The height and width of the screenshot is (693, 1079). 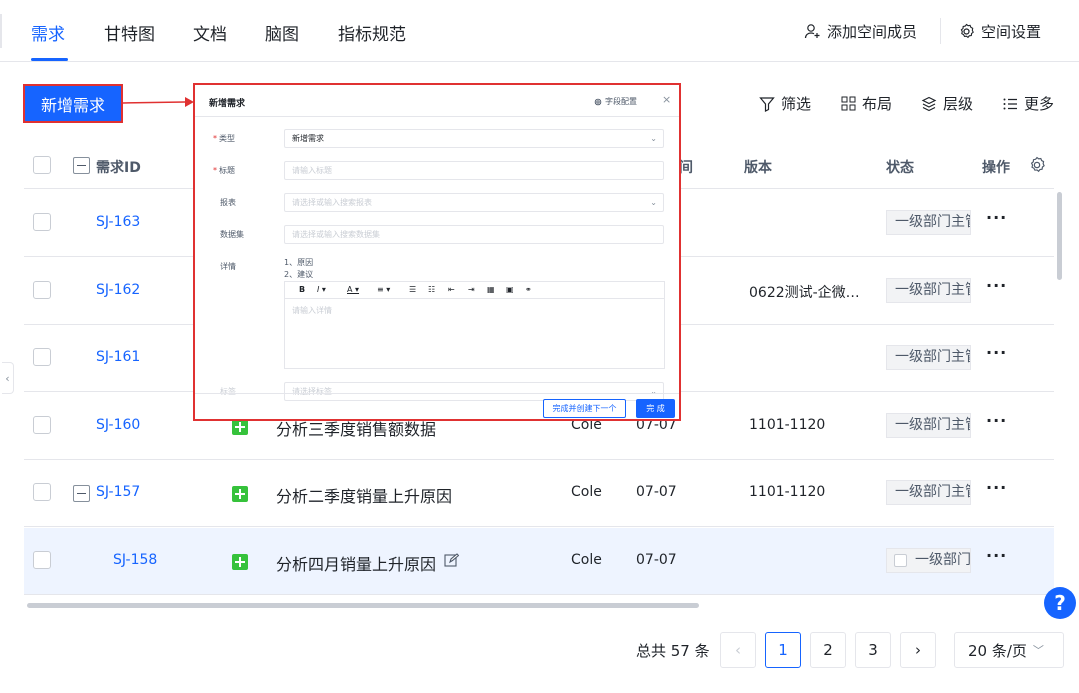 What do you see at coordinates (539, 561) in the screenshot?
I see `table-row: SJ-158 分析四月销量上升原因 Cole 07-07 一级部门主 ···` at bounding box center [539, 561].